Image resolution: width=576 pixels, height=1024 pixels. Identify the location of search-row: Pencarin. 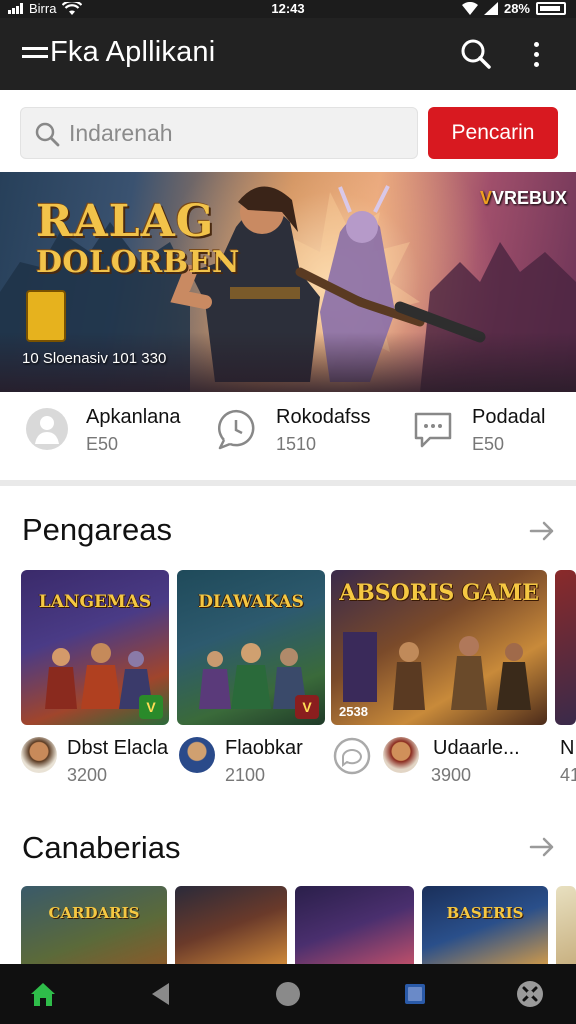
(288, 131).